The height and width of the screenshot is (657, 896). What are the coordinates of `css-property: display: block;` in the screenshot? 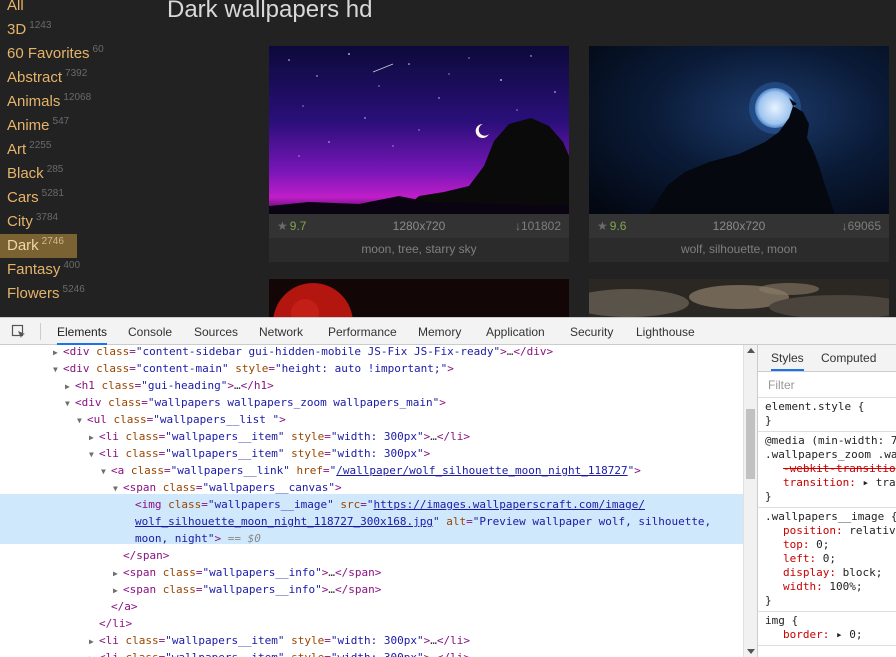 It's located at (830, 573).